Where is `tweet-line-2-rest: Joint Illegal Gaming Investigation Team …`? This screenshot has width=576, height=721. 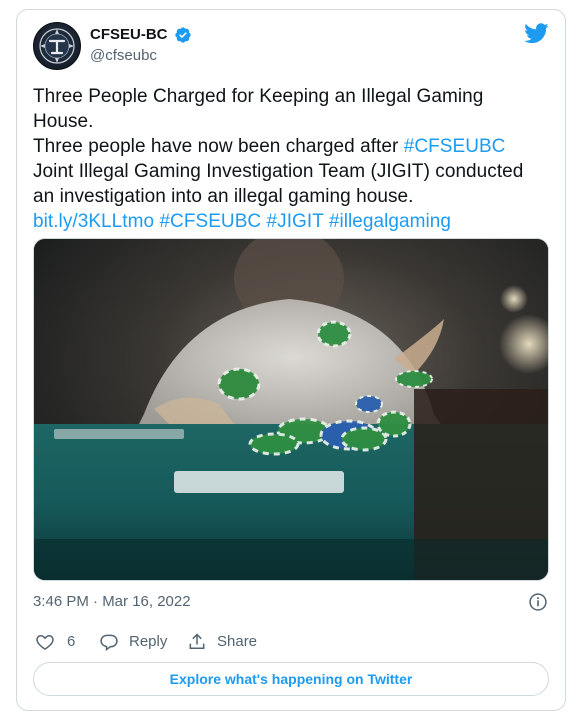 tweet-line-2-rest: Joint Illegal Gaming Investigation Team … is located at coordinates (278, 184).